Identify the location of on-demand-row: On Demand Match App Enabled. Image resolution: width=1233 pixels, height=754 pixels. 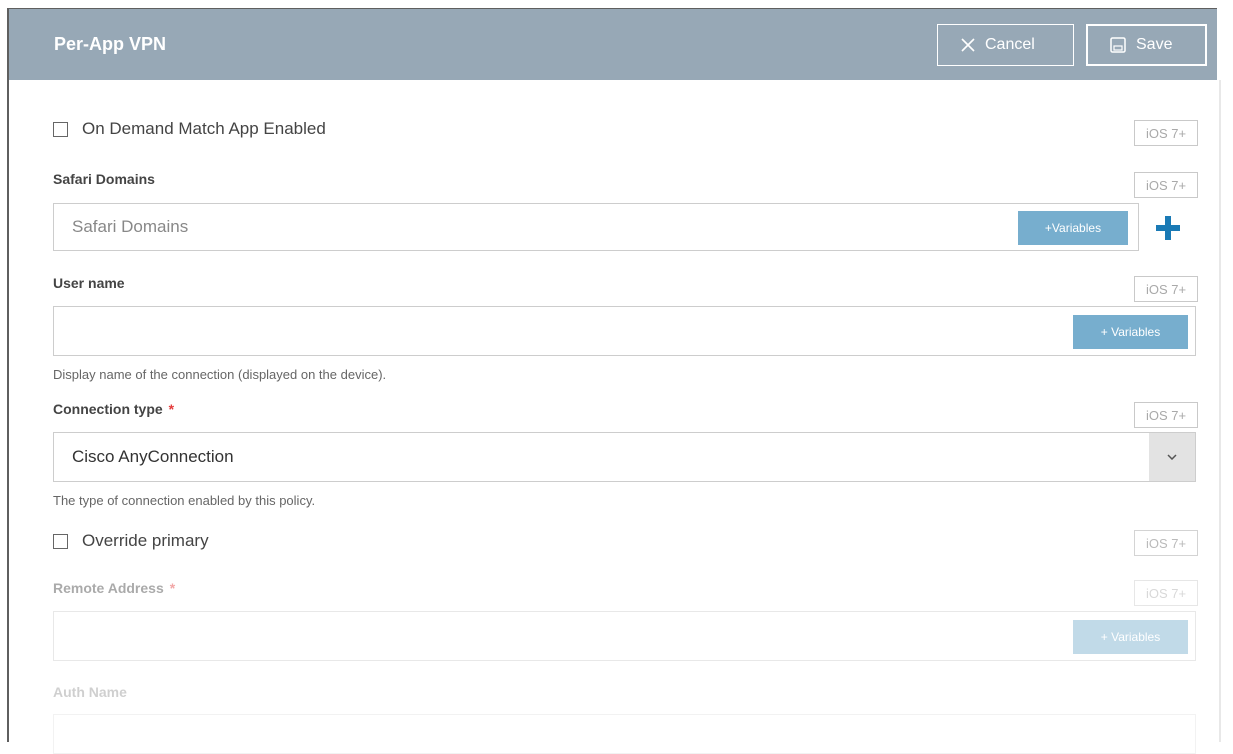
(189, 129).